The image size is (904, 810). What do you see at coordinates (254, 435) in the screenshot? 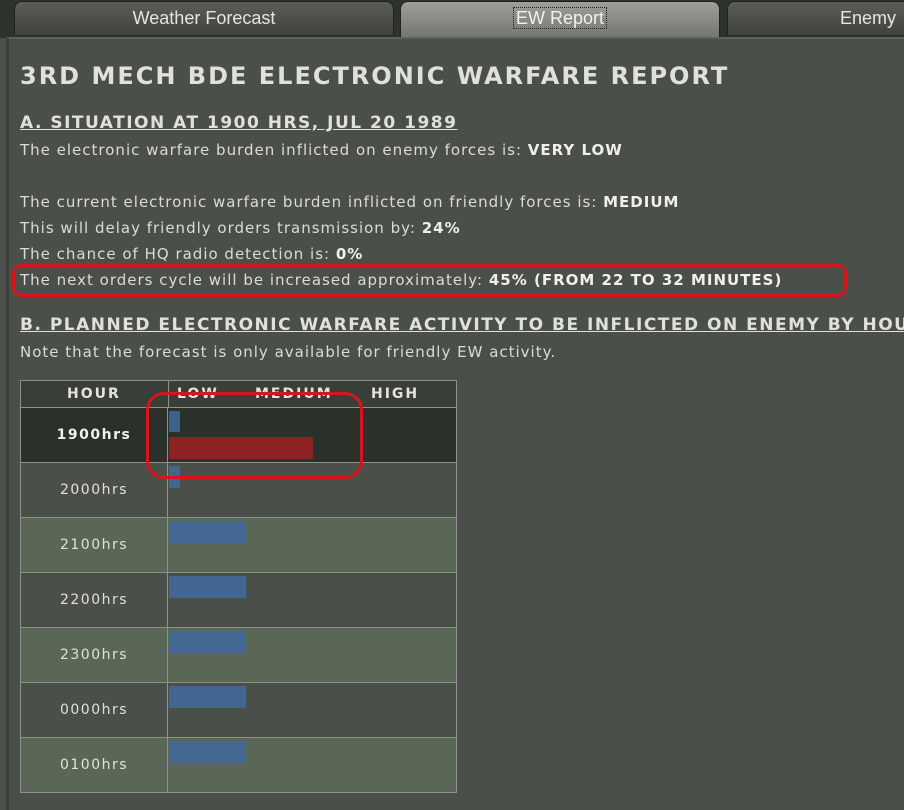
I see `annotation-ring-1900-bars` at bounding box center [254, 435].